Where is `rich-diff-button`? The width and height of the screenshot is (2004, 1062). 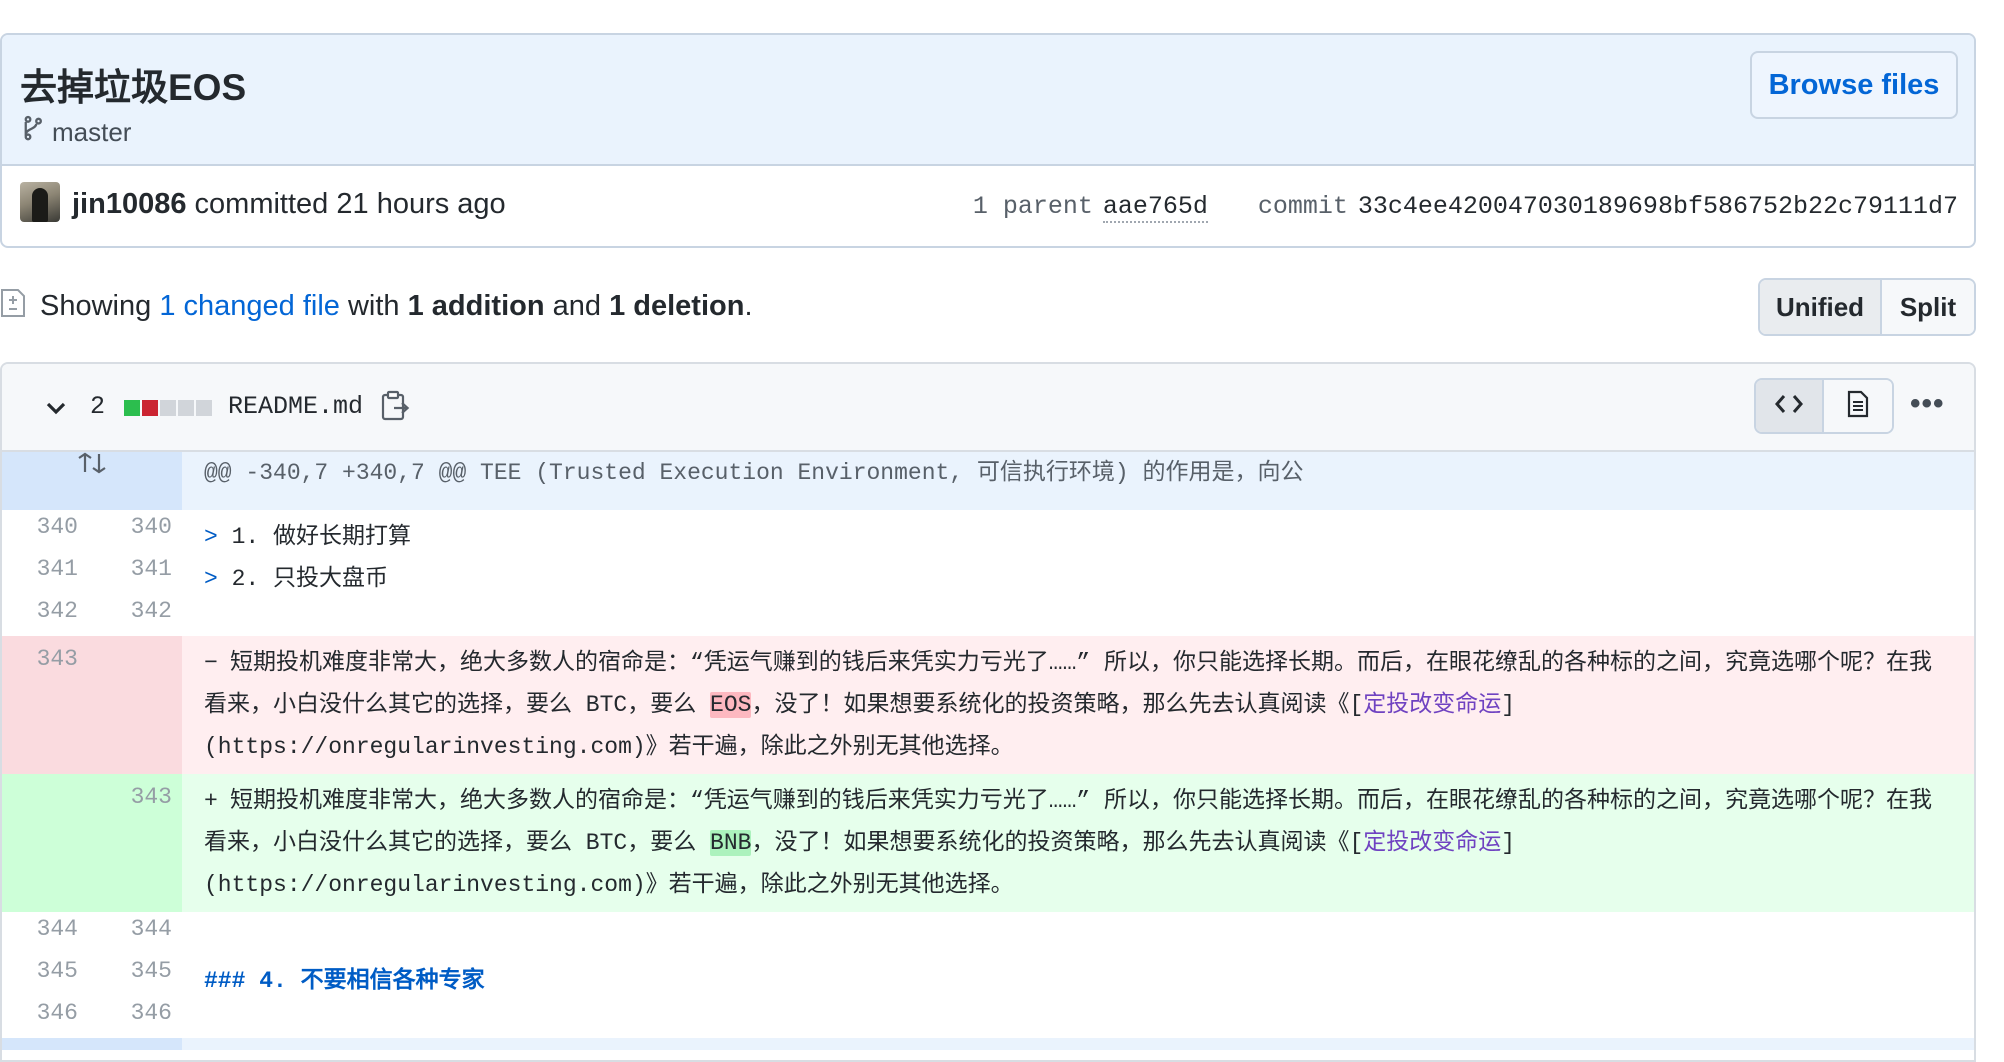 rich-diff-button is located at coordinates (1858, 406).